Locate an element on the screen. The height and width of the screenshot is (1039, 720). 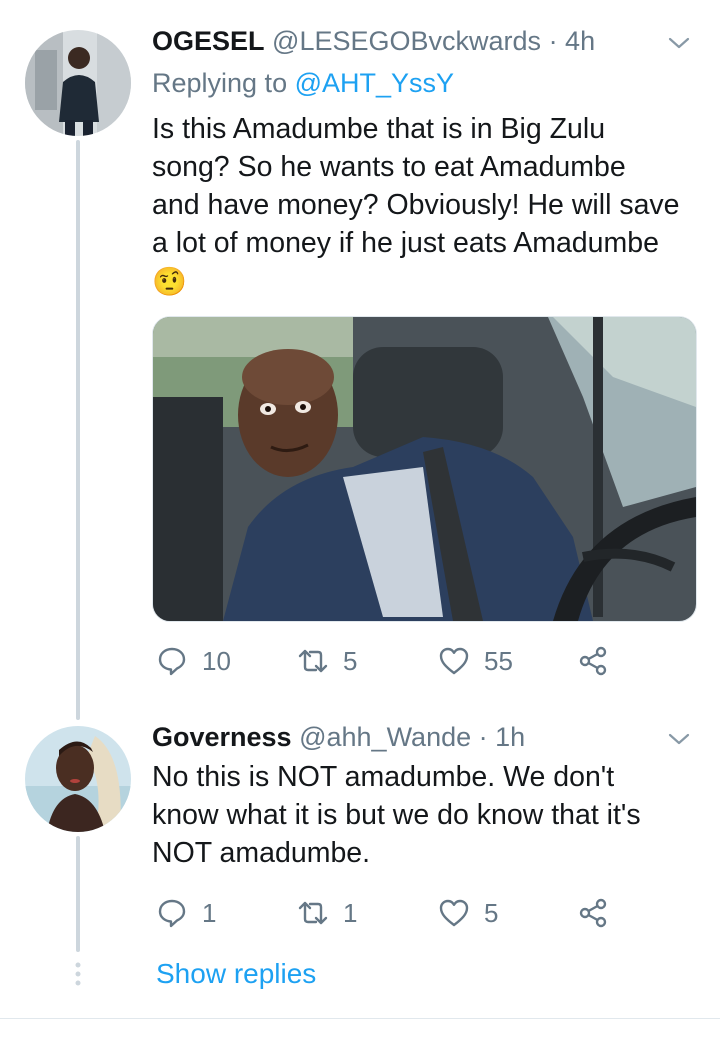
reply-button: 10 is located at coordinates (193, 661).